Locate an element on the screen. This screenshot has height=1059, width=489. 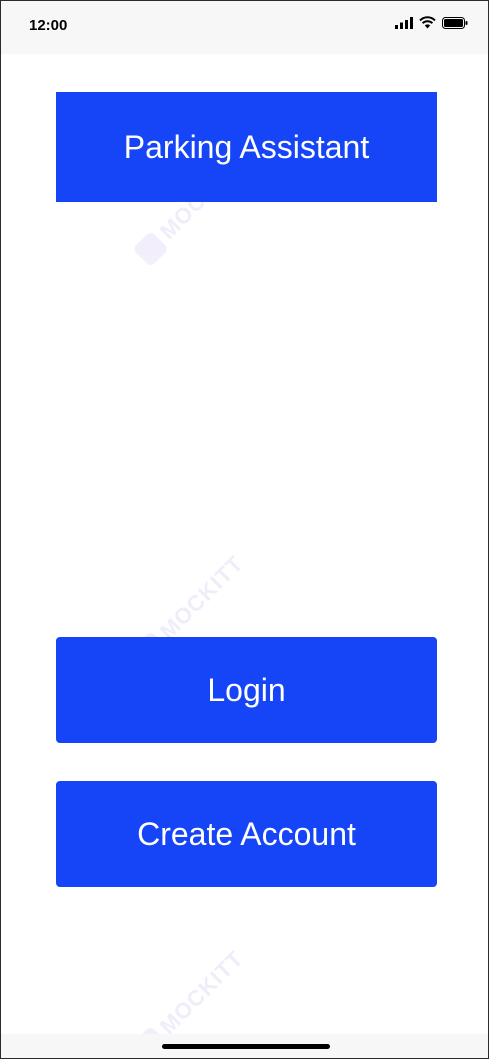
signal-icon is located at coordinates (404, 25).